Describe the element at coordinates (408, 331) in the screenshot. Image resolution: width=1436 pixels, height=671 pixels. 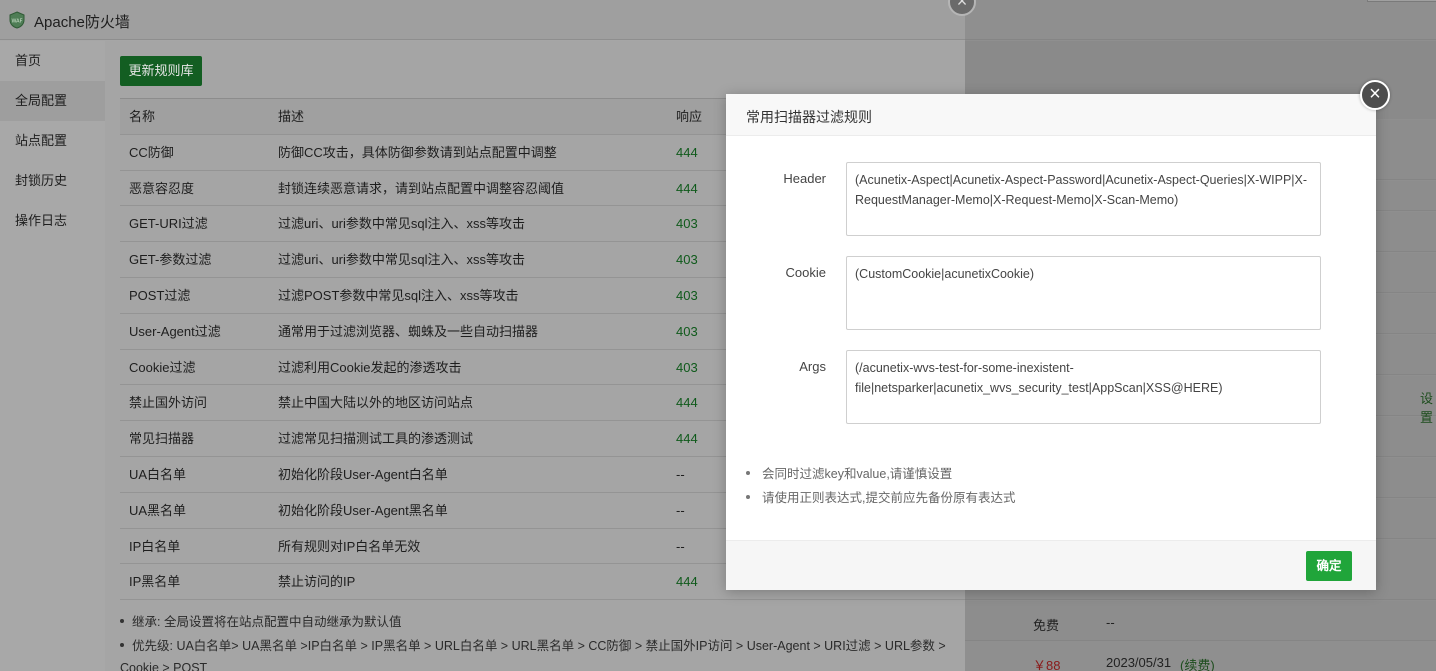
I see `rule-desc: 通常用于过滤浏览器、蜘蛛及一些自动扫描器` at that location.